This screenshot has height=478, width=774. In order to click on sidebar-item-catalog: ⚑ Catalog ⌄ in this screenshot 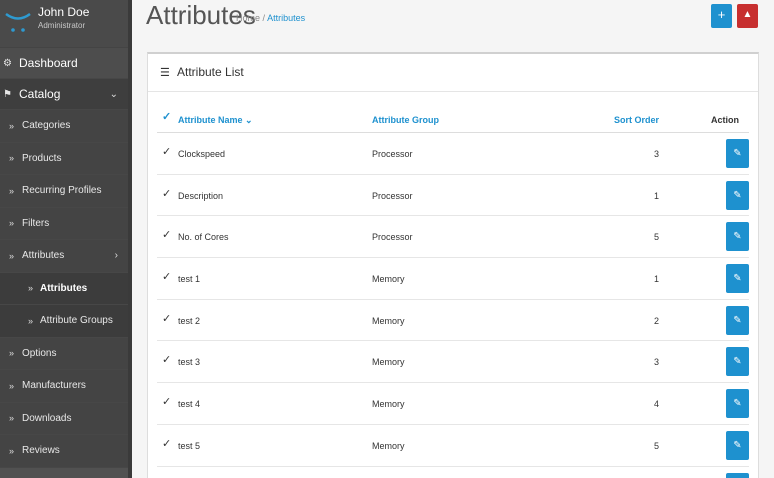, I will do `click(64, 94)`.